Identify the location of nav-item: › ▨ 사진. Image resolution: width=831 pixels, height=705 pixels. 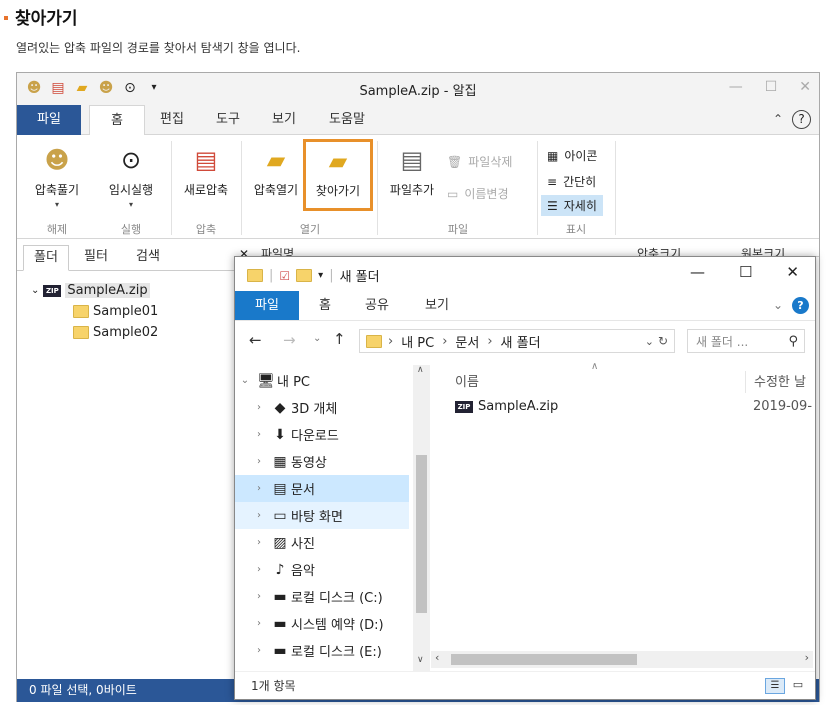
(322, 542).